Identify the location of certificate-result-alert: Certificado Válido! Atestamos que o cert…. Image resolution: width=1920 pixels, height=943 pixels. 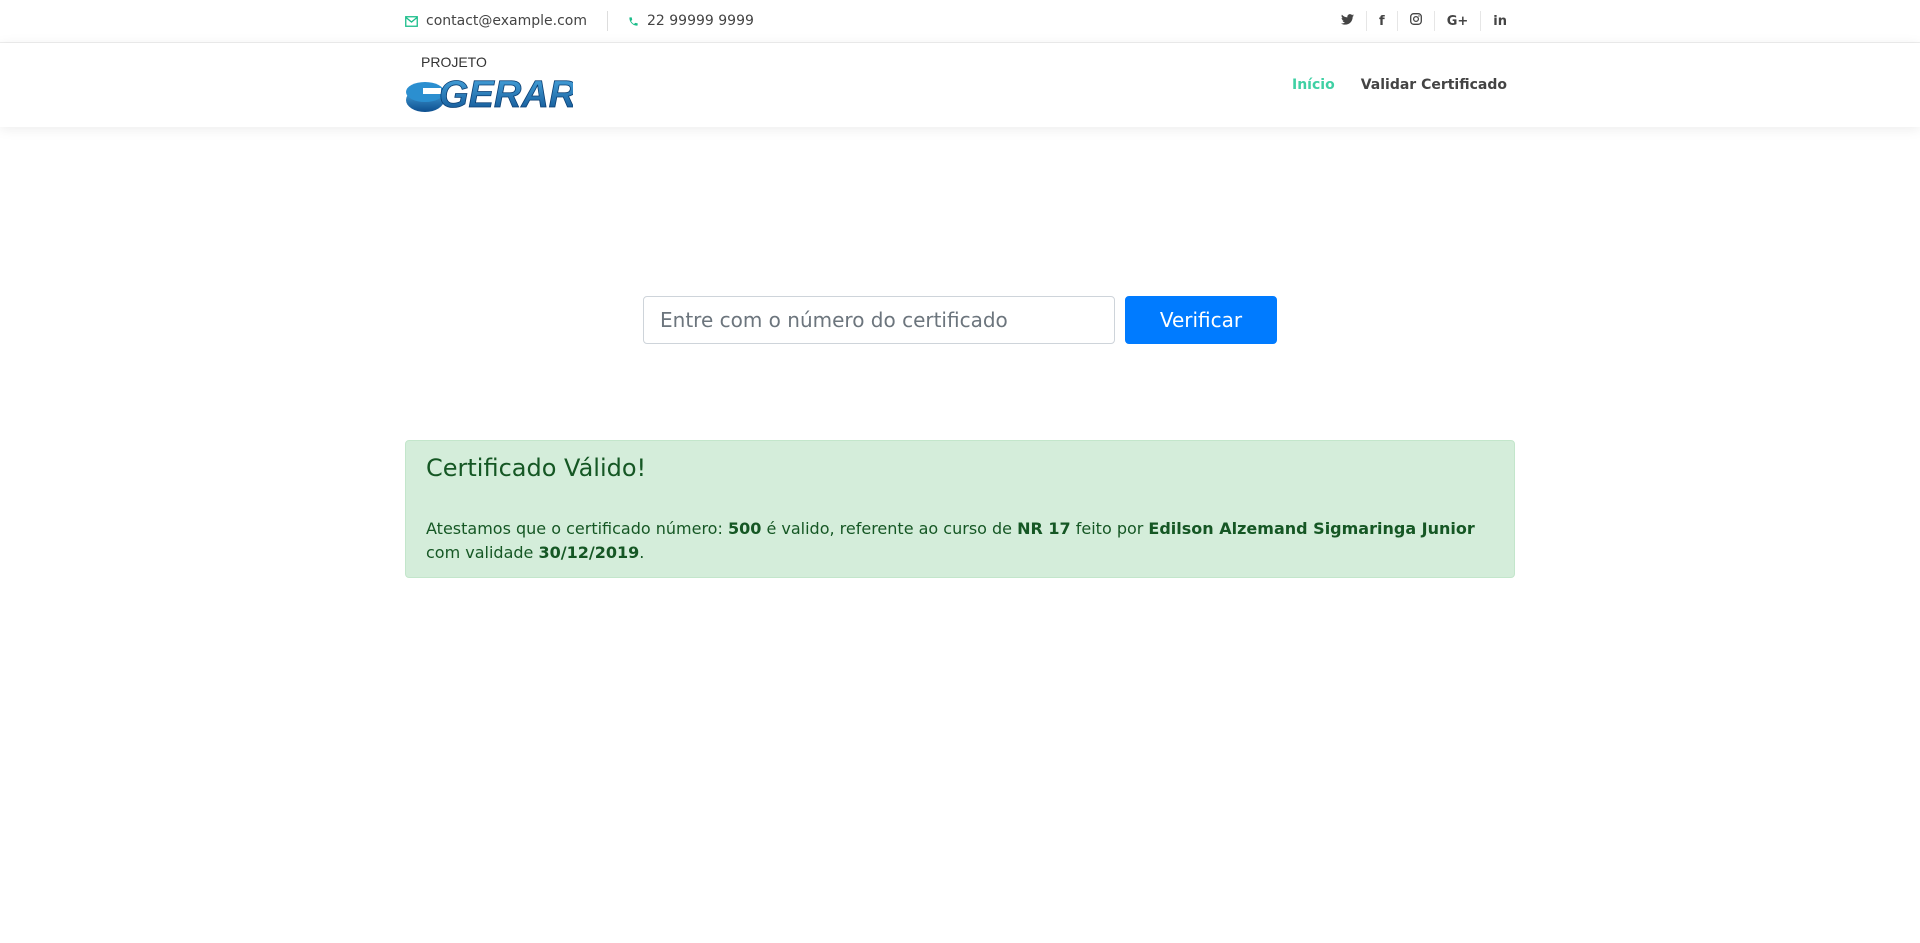
(960, 509).